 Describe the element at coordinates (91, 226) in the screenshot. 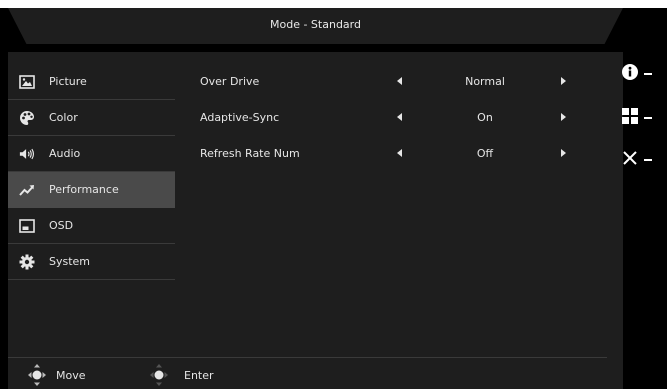

I see `sidebar-item-osd: OSD` at that location.